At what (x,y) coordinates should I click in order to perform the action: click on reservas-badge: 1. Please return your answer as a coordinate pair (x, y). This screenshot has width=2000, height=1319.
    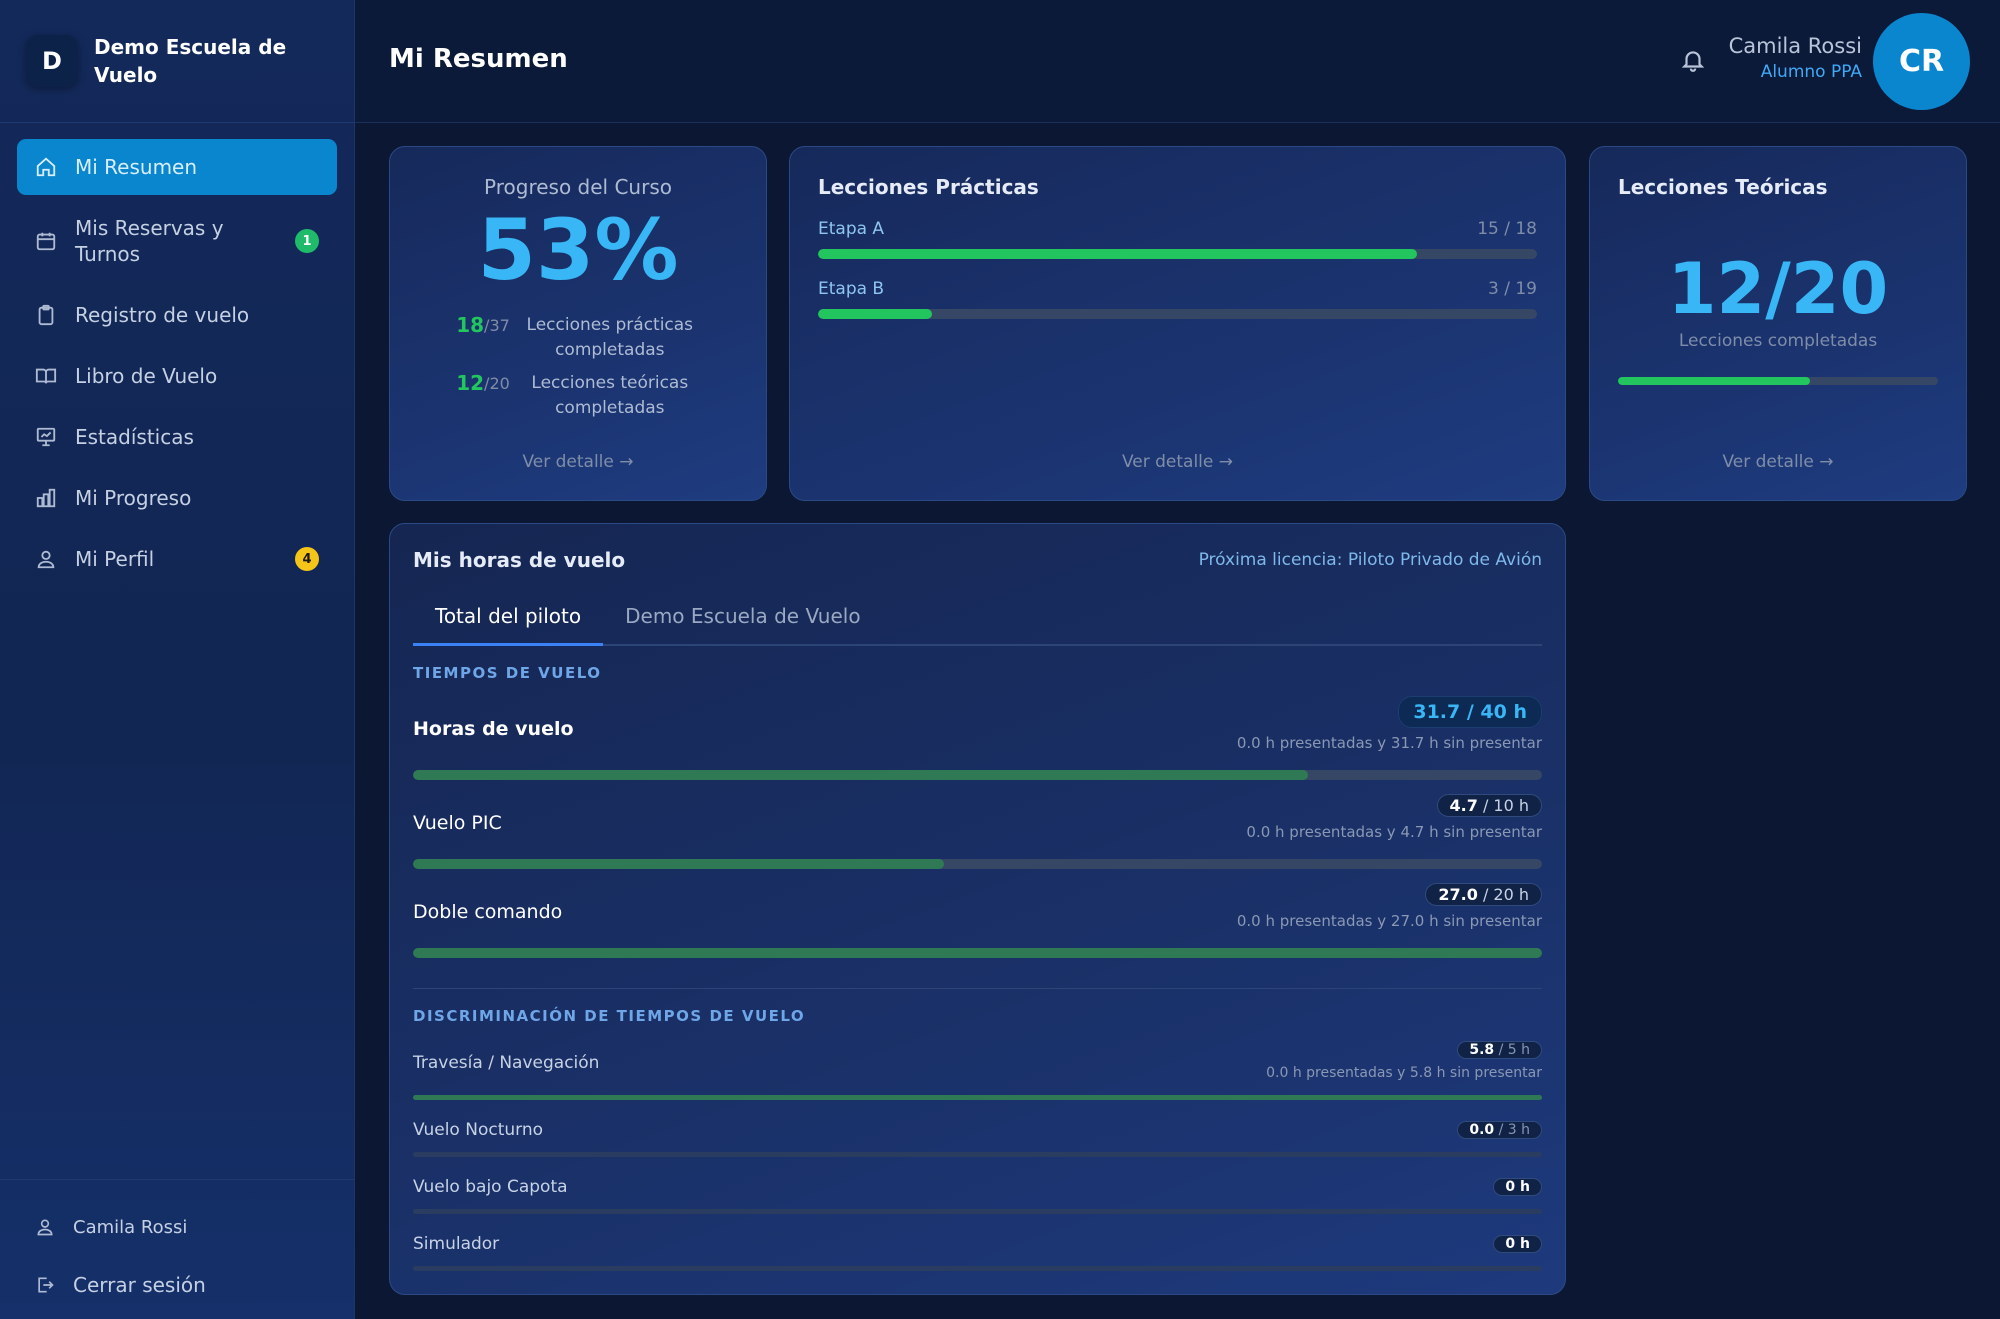
    Looking at the image, I should click on (307, 241).